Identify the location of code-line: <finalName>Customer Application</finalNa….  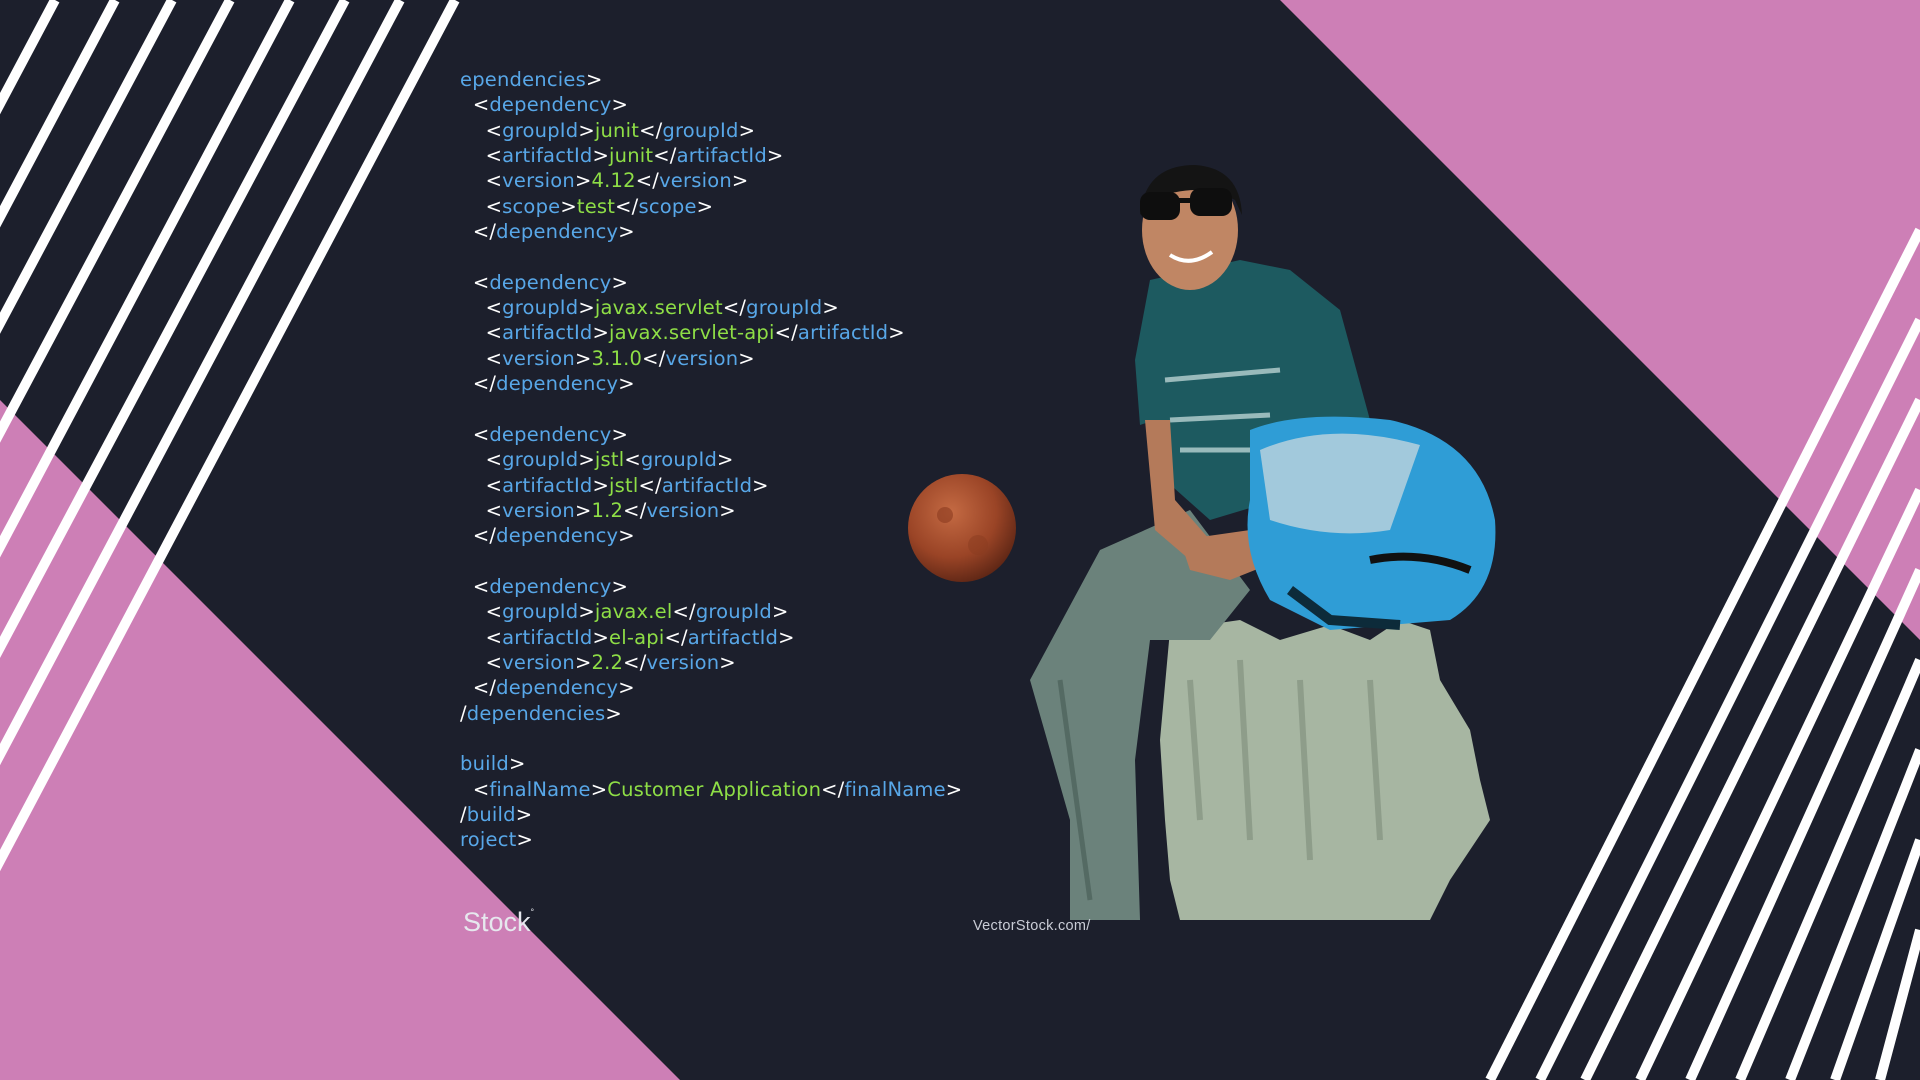
(711, 789).